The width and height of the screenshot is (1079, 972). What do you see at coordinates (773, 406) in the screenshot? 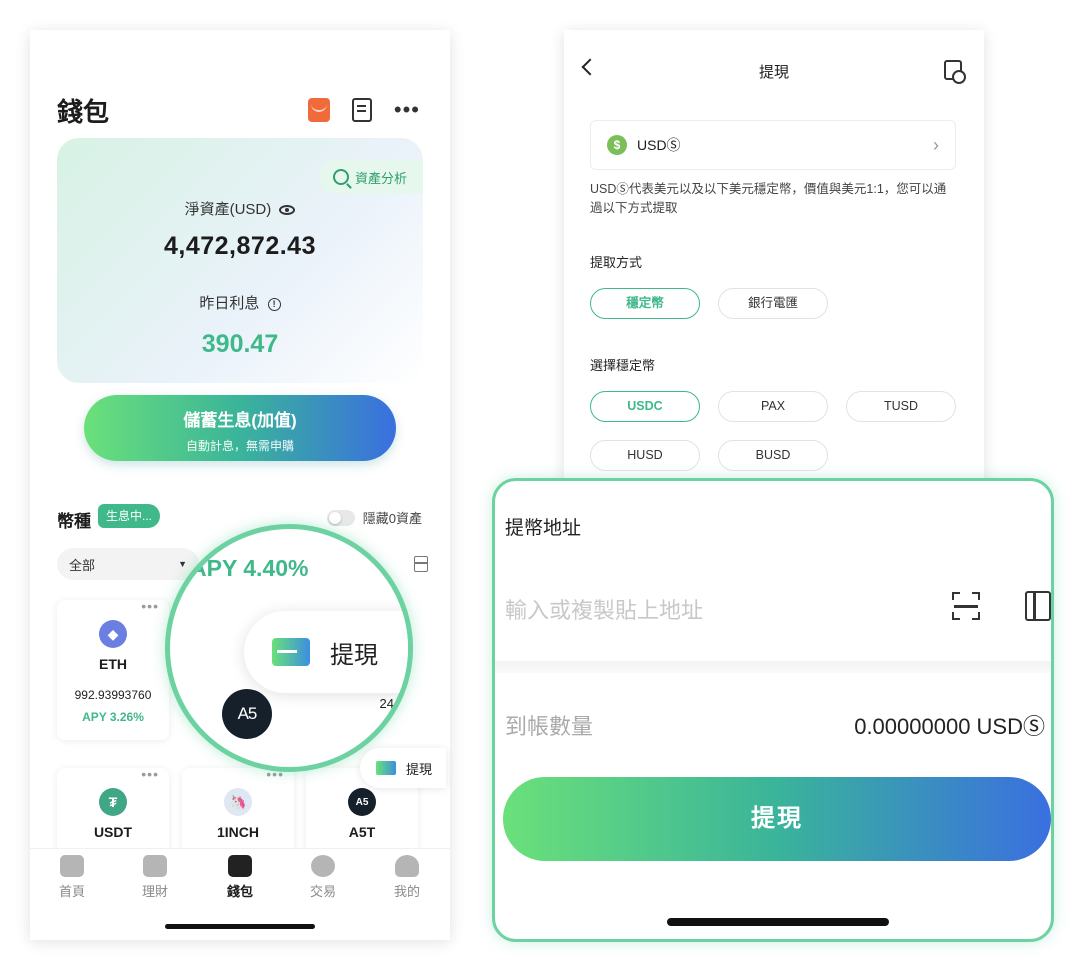
I see `stablecoin-pax: PAX` at bounding box center [773, 406].